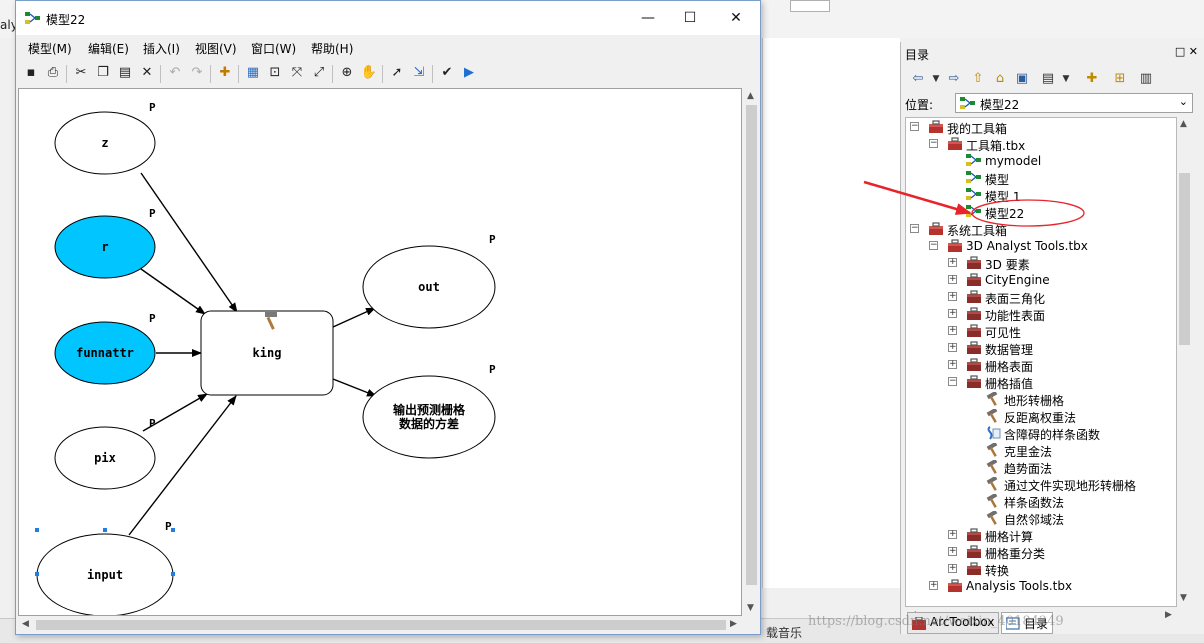  I want to click on tree-item: 反距离权重法, so click(1041, 416).